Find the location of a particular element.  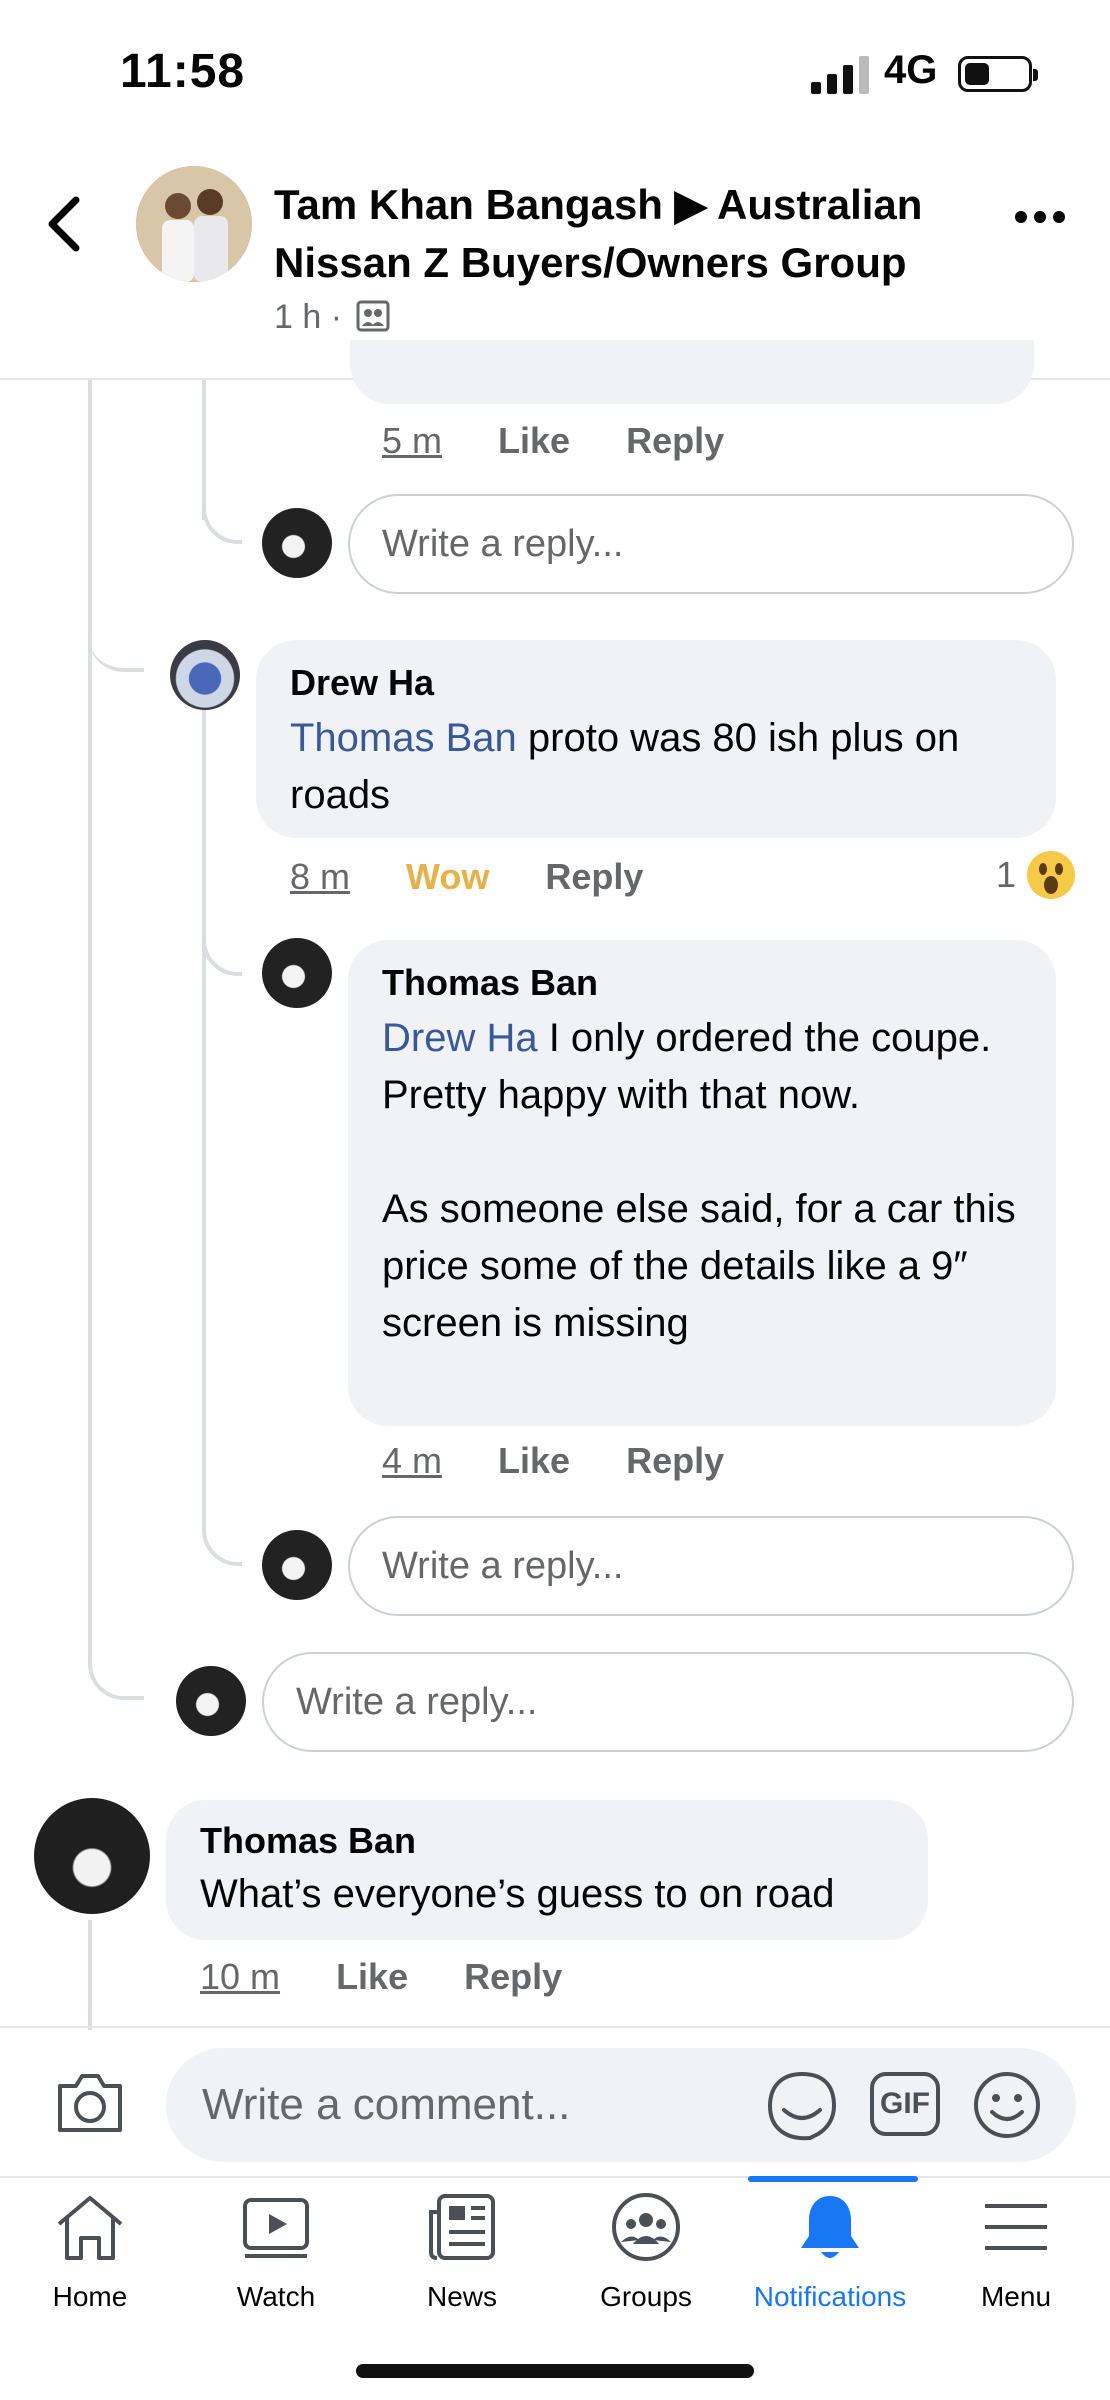

nav-divider is located at coordinates (555, 2177).